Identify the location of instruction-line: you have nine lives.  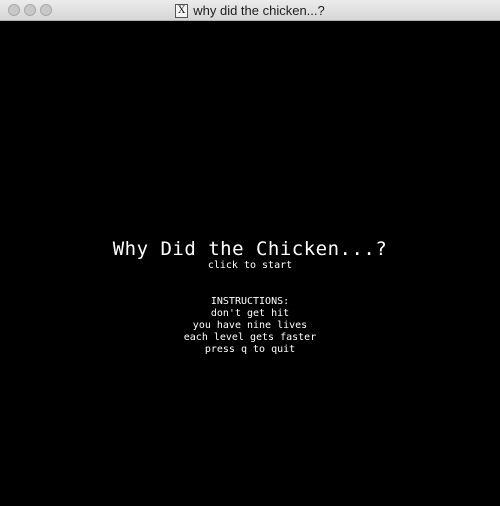
(250, 325).